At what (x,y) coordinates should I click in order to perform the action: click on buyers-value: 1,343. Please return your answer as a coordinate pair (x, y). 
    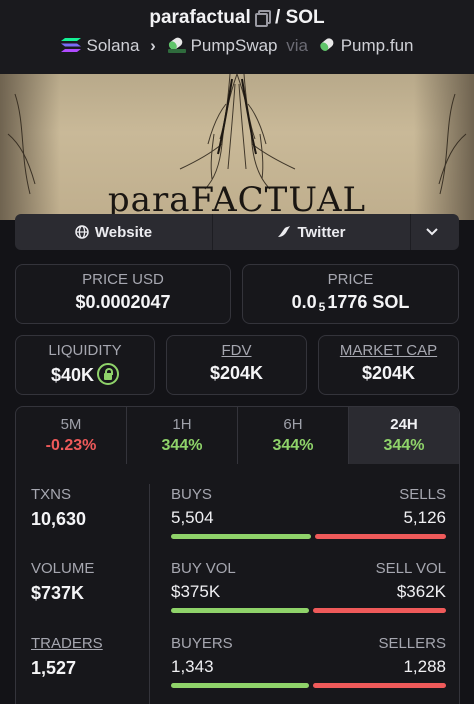
    Looking at the image, I should click on (192, 666).